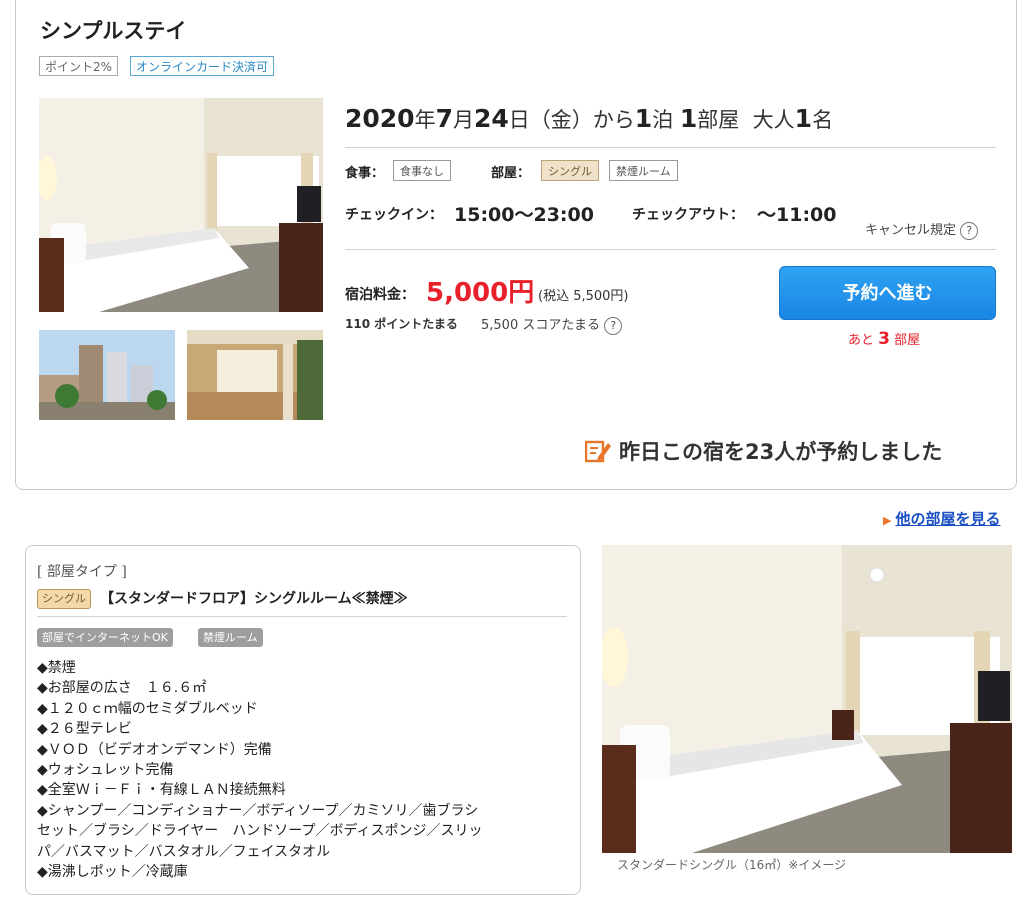  I want to click on score-earned: 5,500 スコアたまる ?, so click(552, 324).